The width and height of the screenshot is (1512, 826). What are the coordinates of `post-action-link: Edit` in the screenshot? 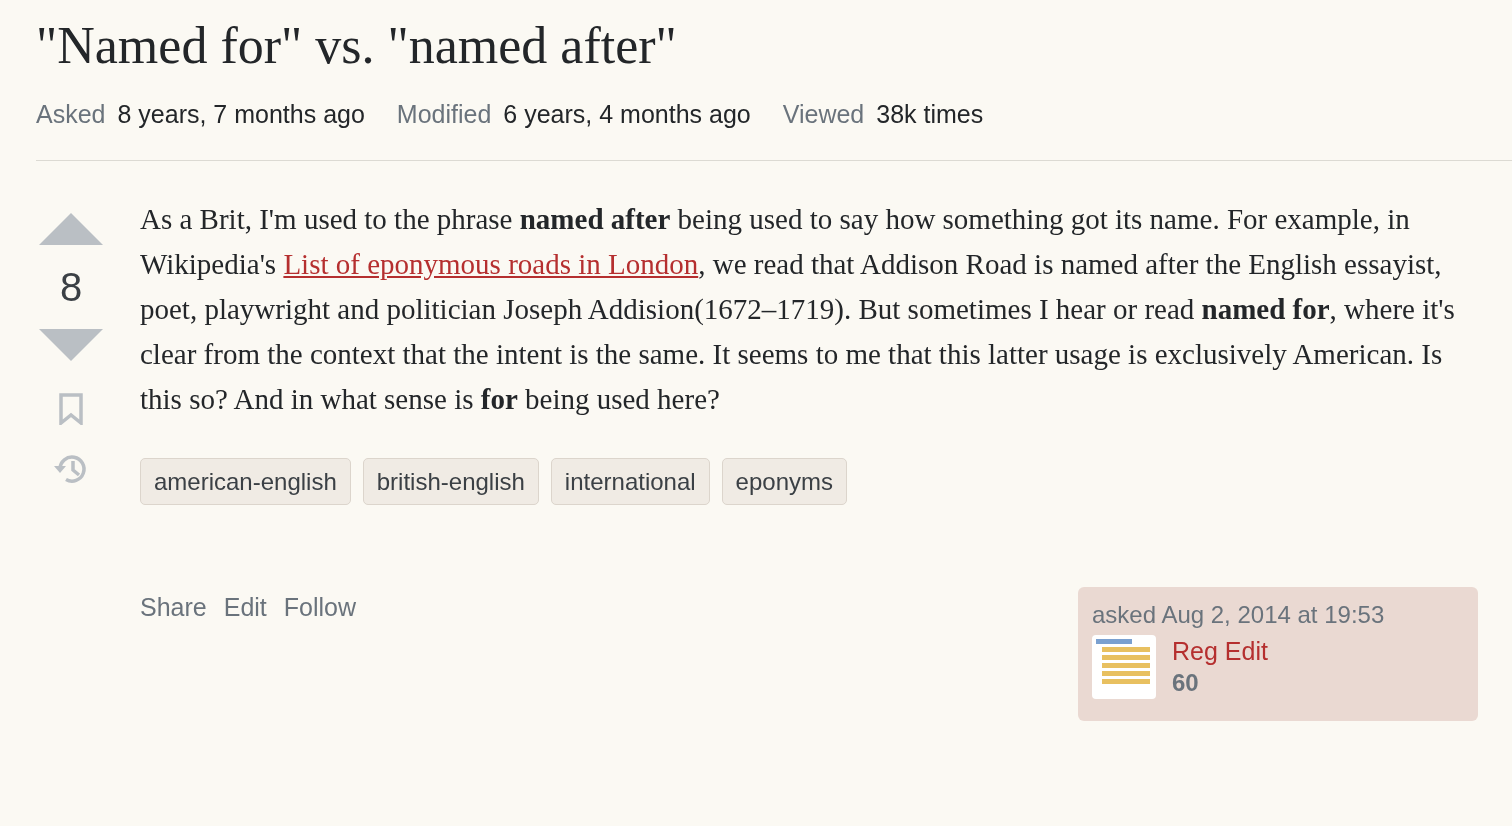 It's located at (245, 607).